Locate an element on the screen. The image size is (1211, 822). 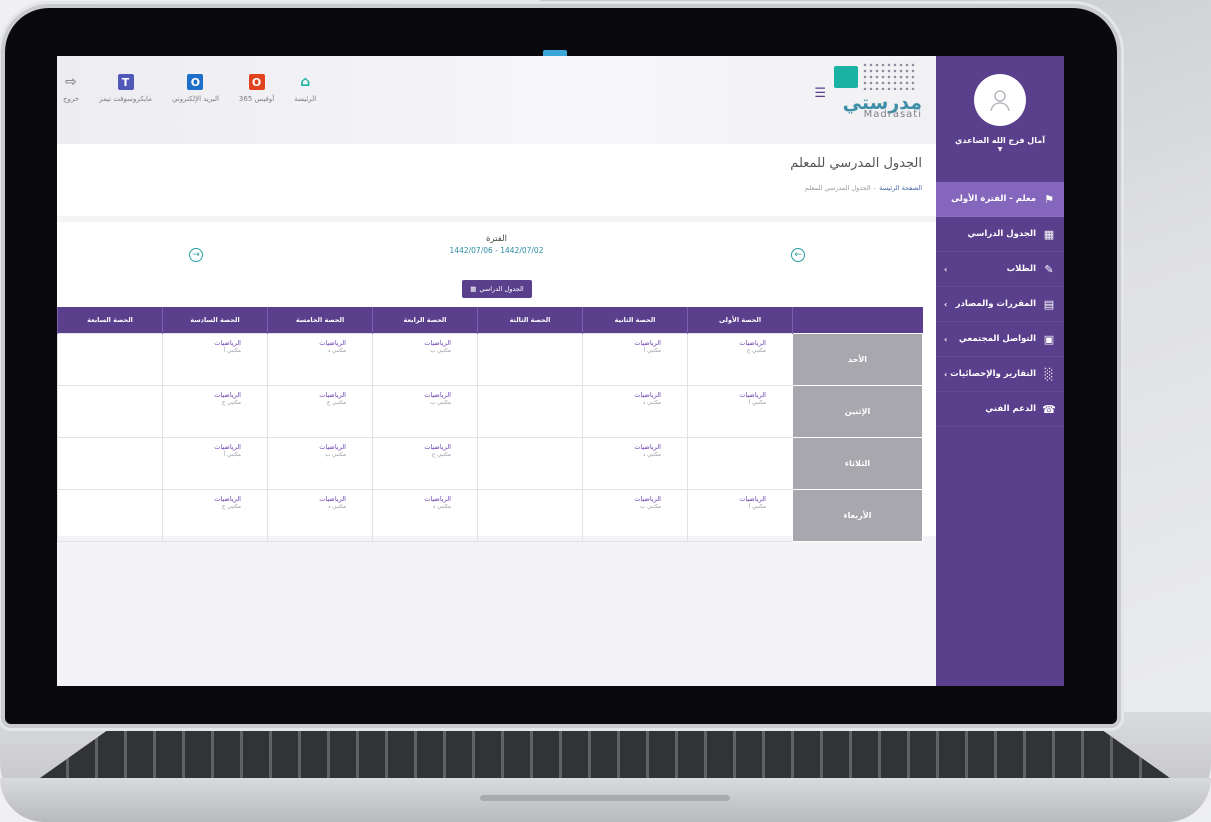
sidebar-item-support: ☎ الدعم الفني is located at coordinates (1000, 409).